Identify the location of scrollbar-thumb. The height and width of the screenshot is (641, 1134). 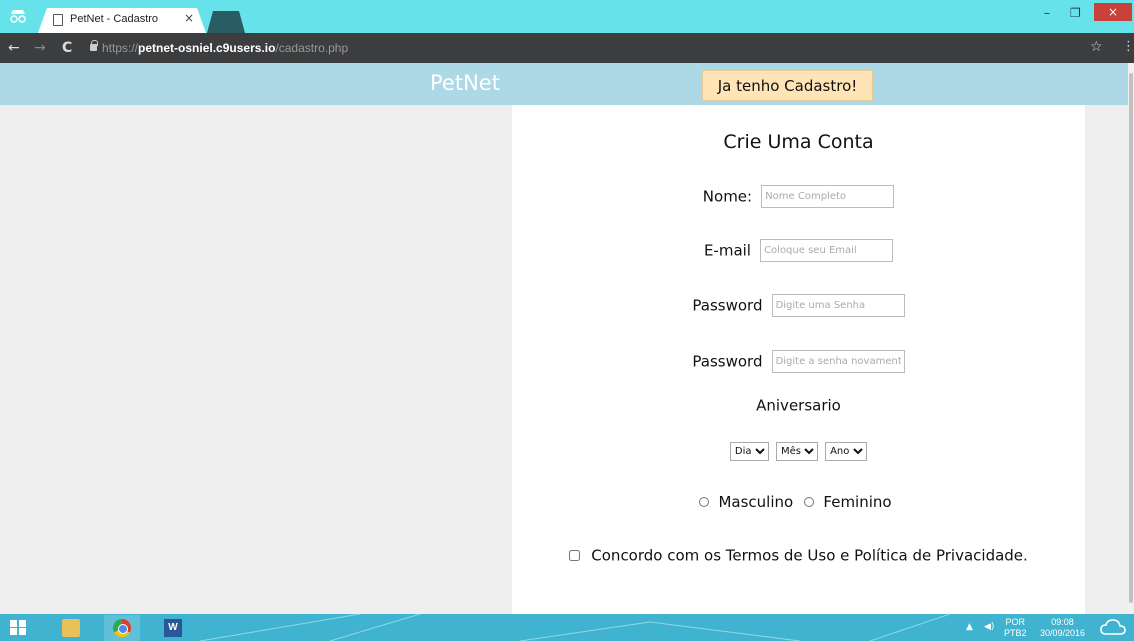
(1131, 338).